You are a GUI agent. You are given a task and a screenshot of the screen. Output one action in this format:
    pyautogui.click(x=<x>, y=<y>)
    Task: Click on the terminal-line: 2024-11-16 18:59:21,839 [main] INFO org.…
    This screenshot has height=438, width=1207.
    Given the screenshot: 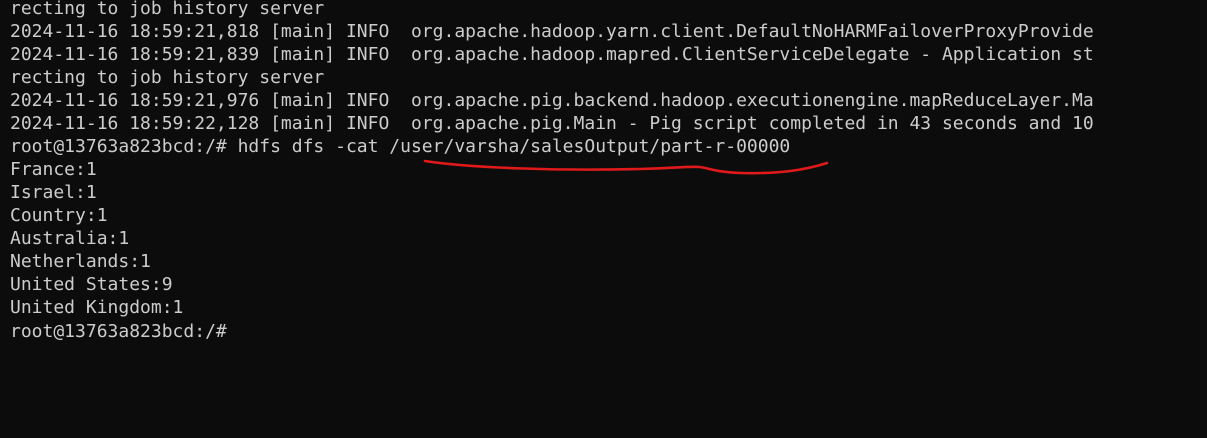 What is the action you would take?
    pyautogui.click(x=552, y=54)
    